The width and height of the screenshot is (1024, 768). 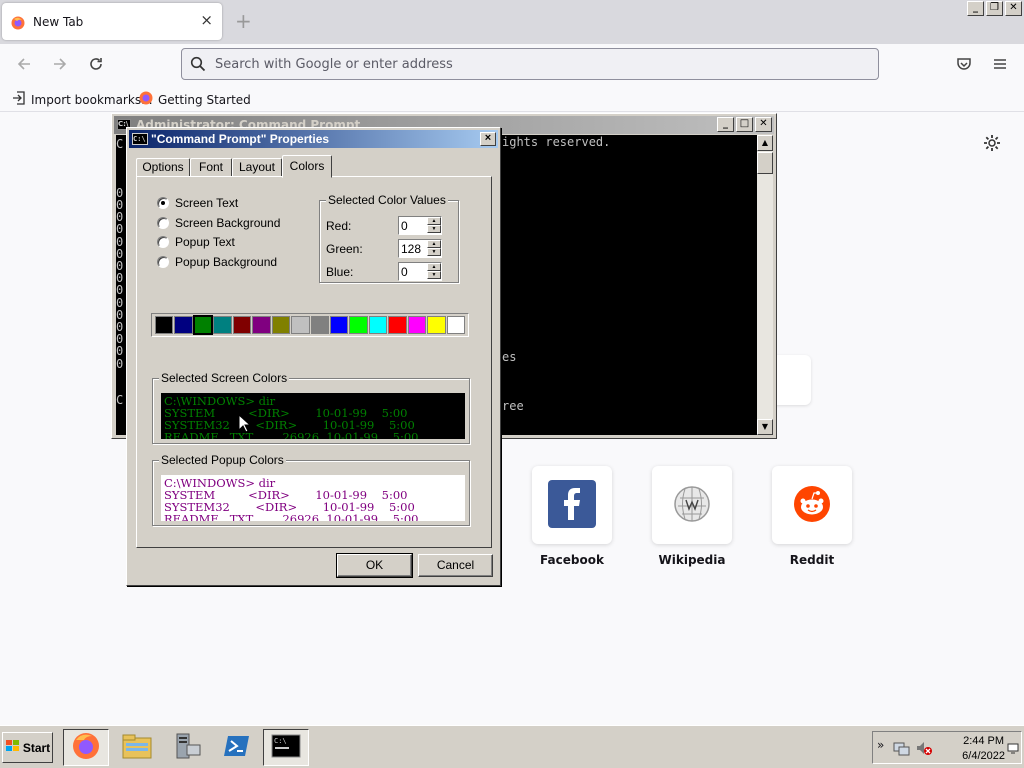 What do you see at coordinates (420, 248) in the screenshot?
I see `green-spinner: 128 ▲ ▼` at bounding box center [420, 248].